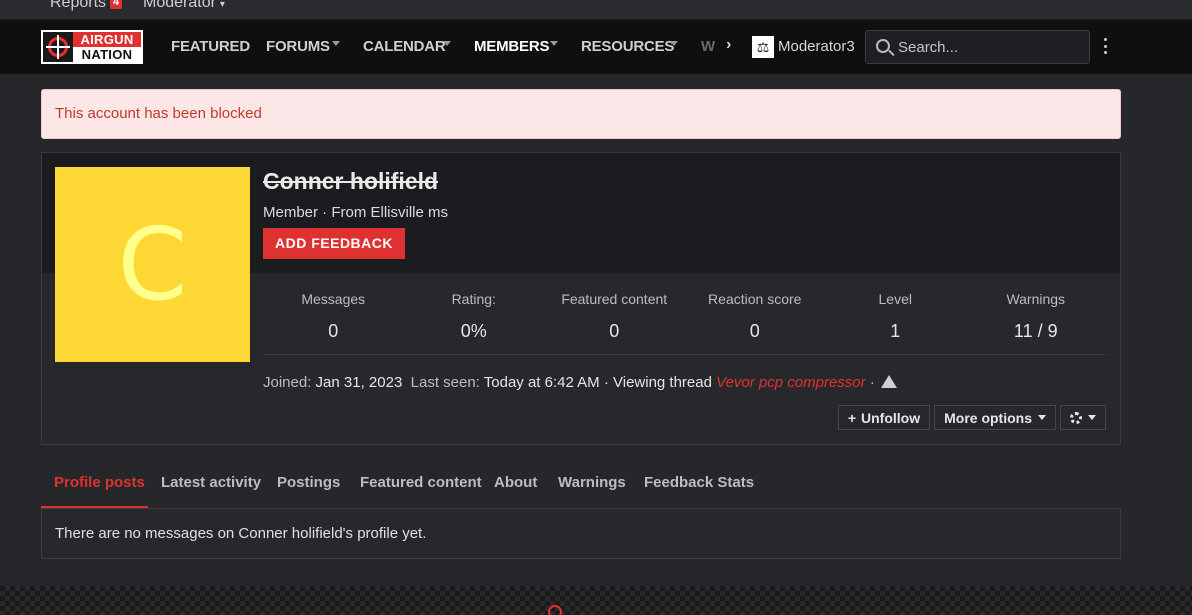  What do you see at coordinates (211, 482) in the screenshot?
I see `tab-latest-activity: Latest activity` at bounding box center [211, 482].